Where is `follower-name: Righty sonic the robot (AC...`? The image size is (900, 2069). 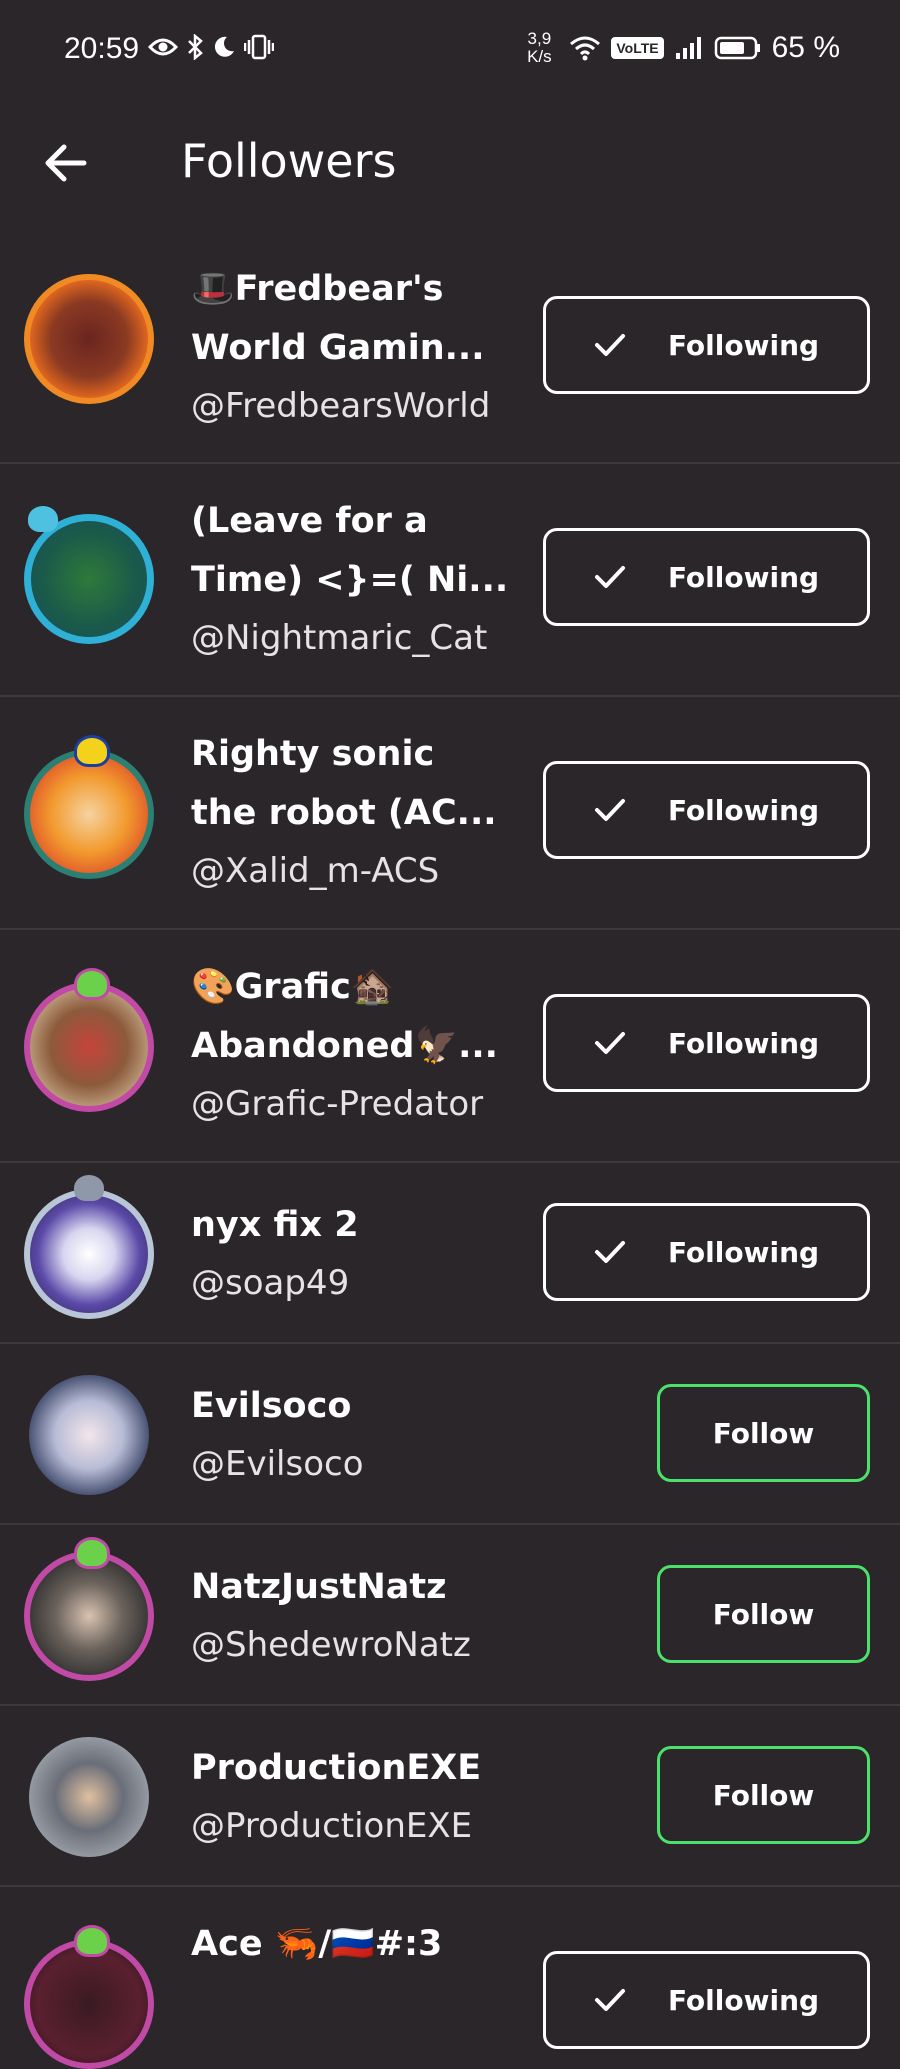
follower-name: Righty sonic the robot (AC... is located at coordinates (344, 783).